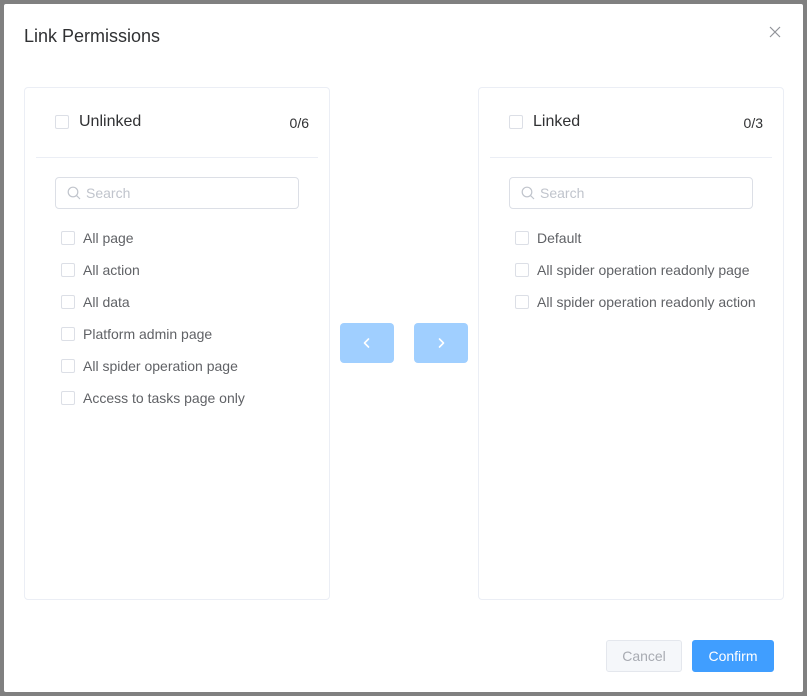  Describe the element at coordinates (148, 334) in the screenshot. I see `item-label: Platform admin page` at that location.